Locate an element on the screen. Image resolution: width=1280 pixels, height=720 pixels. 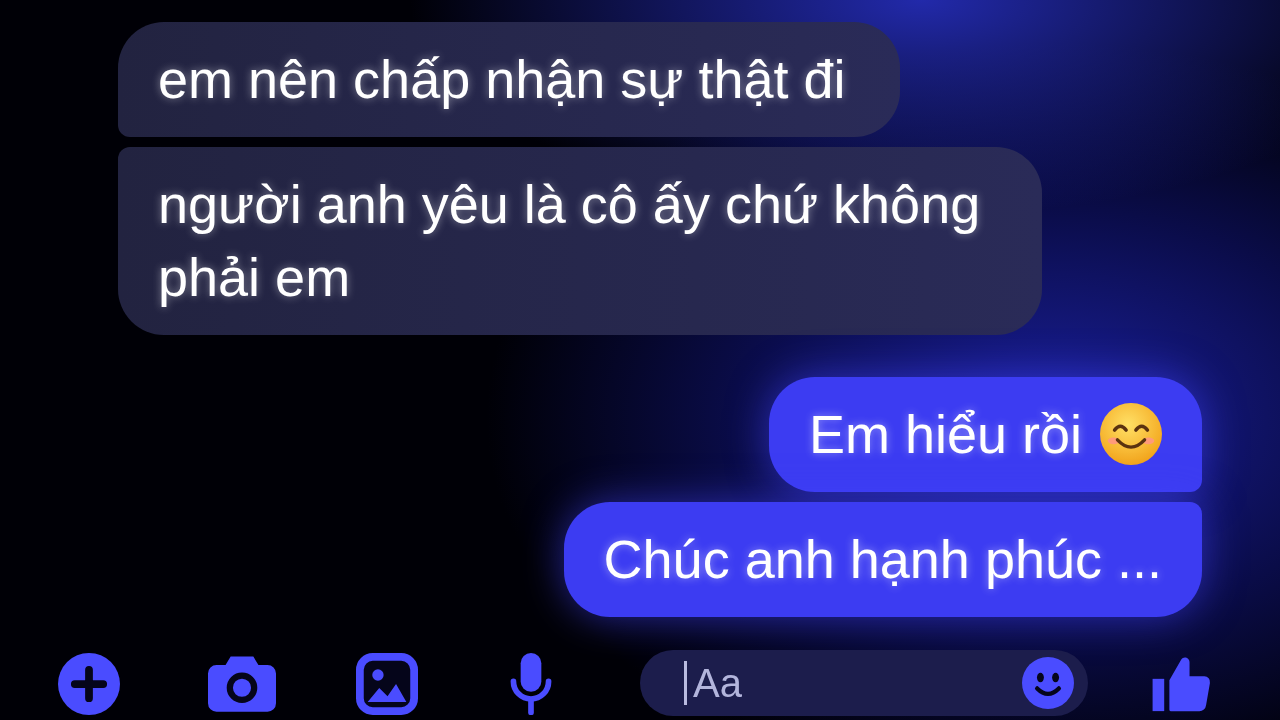
message-input: Aa is located at coordinates (857, 683).